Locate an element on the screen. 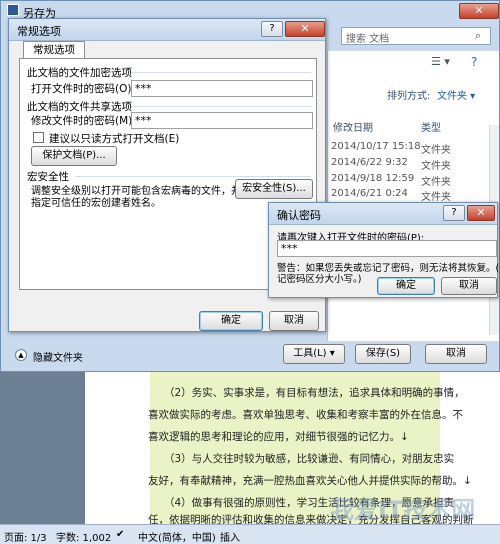 This screenshot has width=500, height=544. status-mode: 插入 is located at coordinates (230, 536).